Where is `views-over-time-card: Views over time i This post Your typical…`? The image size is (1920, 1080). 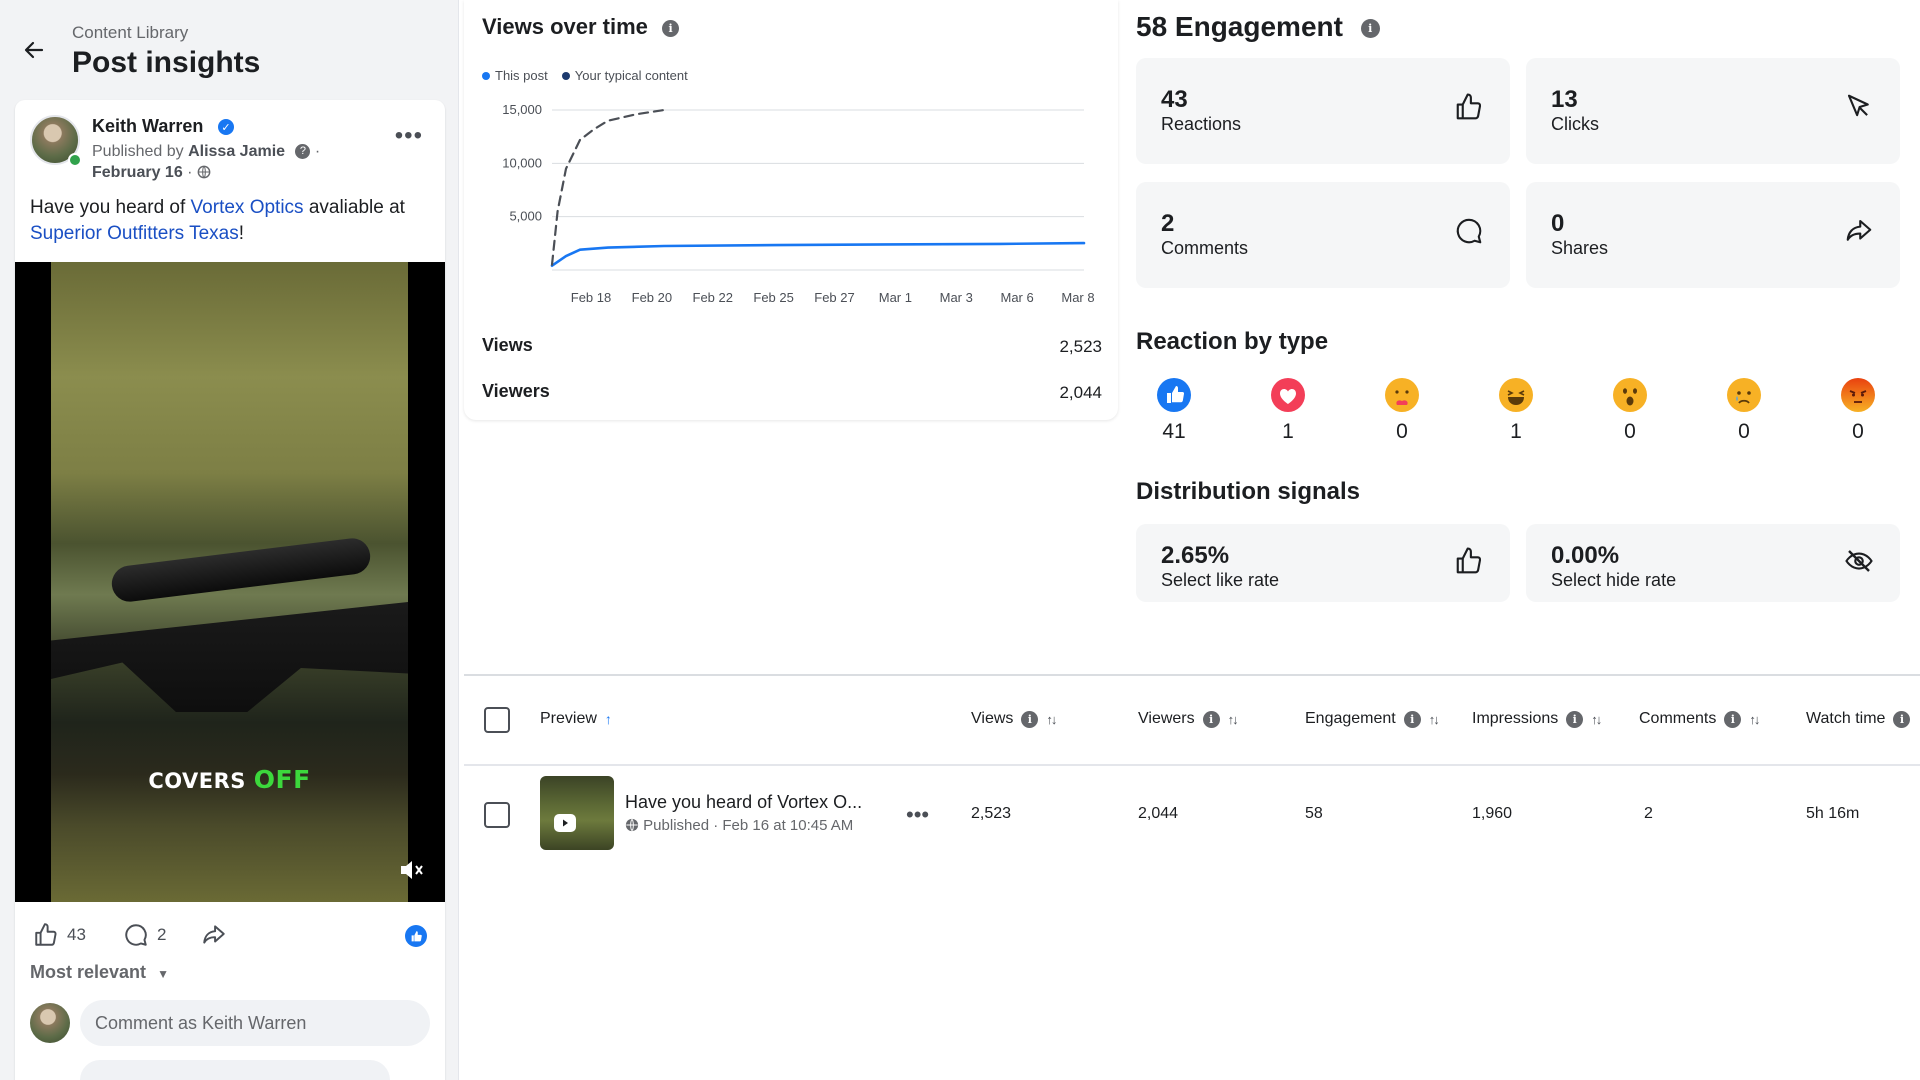
views-over-time-card: Views over time i This post Your typical… is located at coordinates (791, 210).